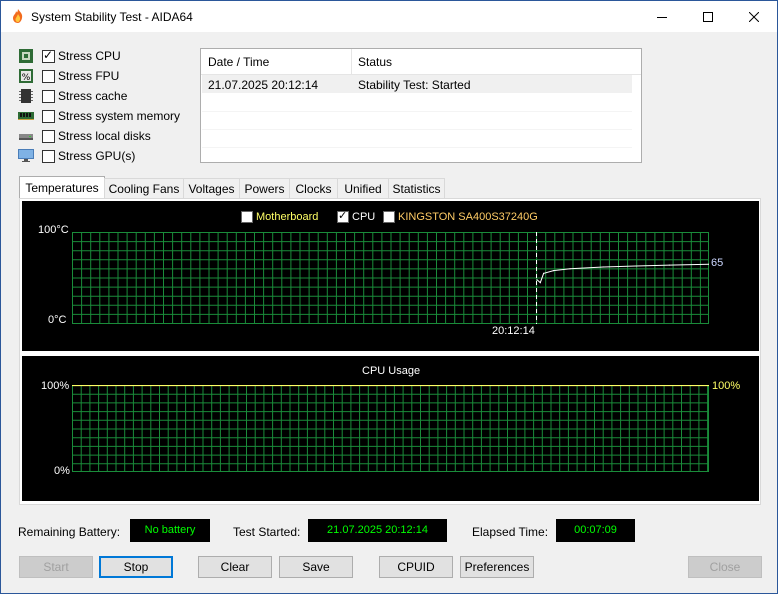 This screenshot has height=594, width=778. I want to click on minimize-icon, so click(662, 17).